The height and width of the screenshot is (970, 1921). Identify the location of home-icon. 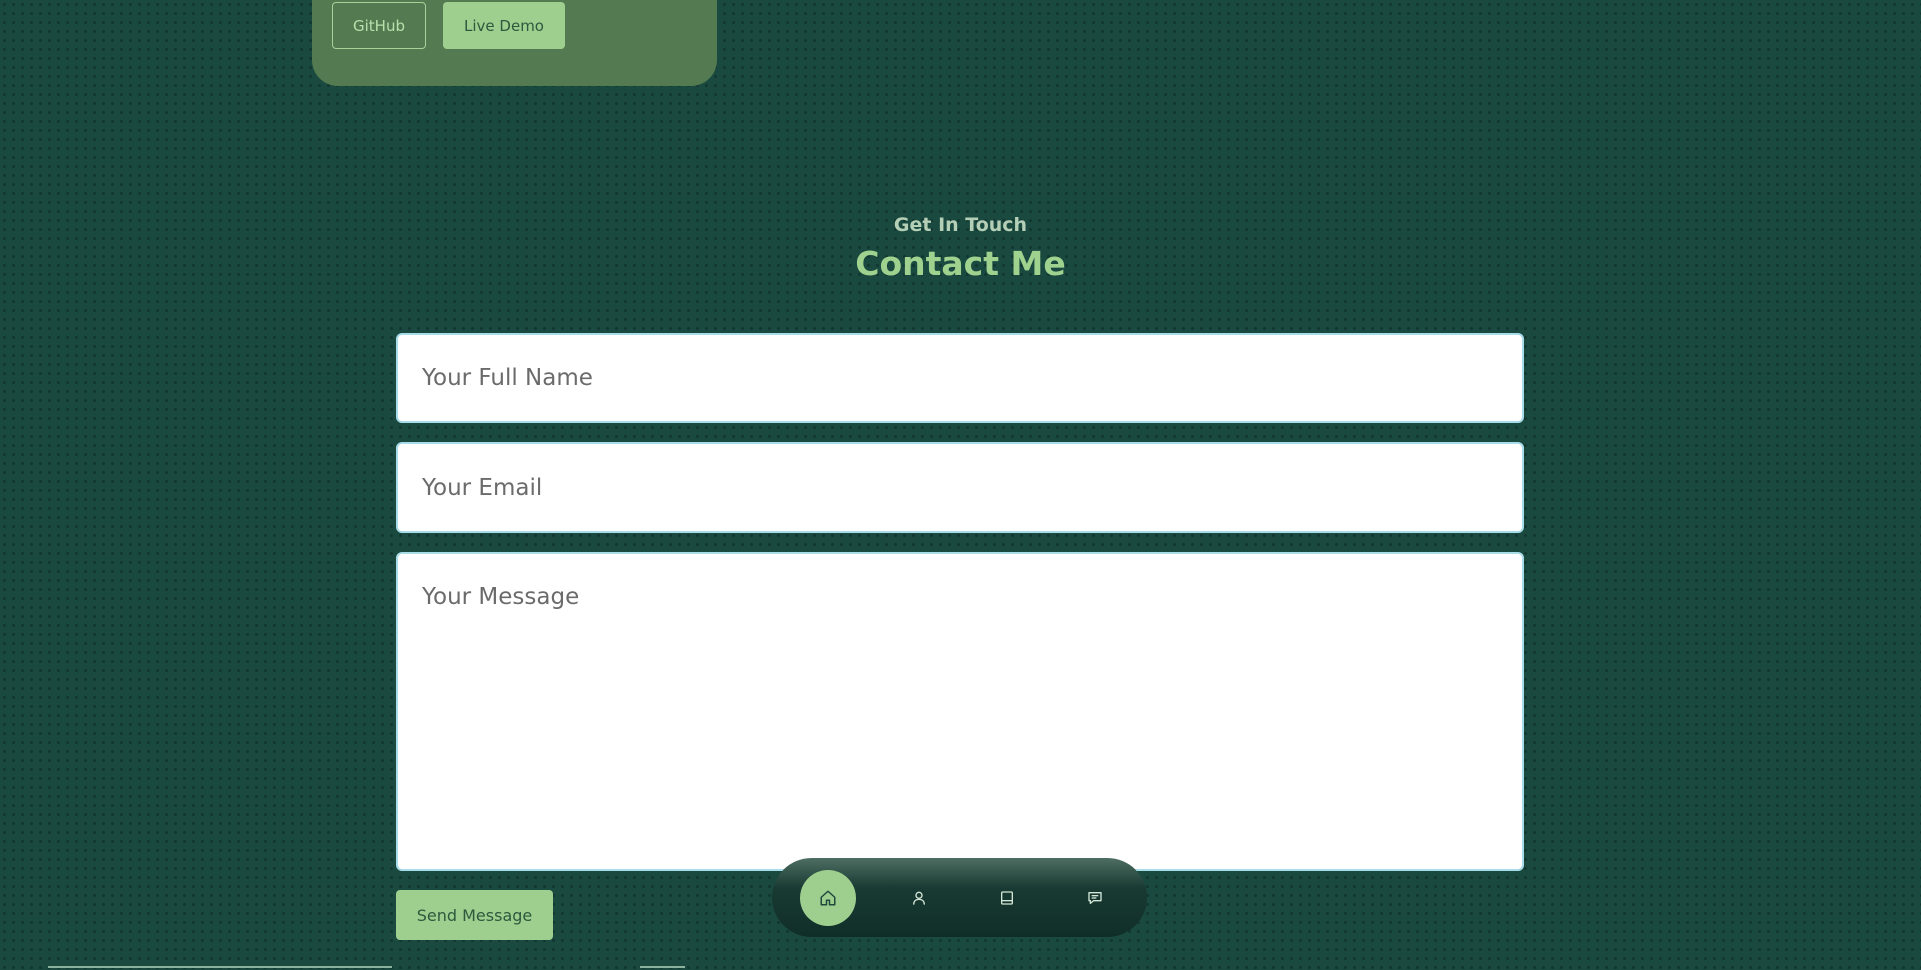
(828, 897).